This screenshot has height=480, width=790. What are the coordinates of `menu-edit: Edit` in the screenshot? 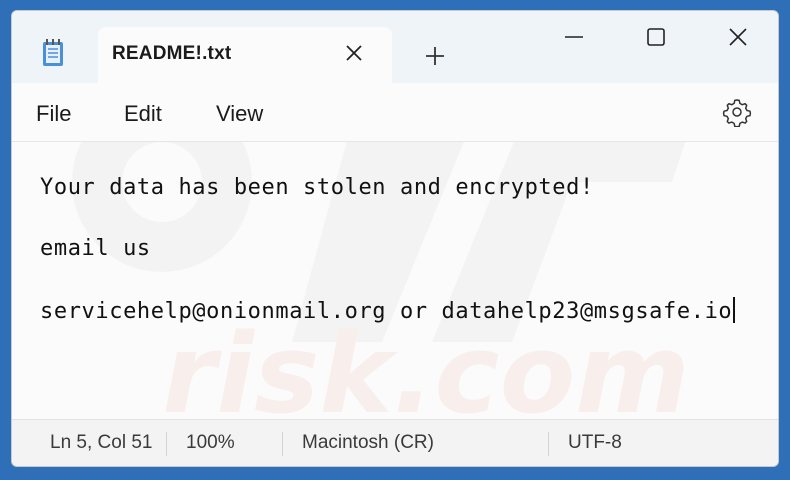 It's located at (143, 114).